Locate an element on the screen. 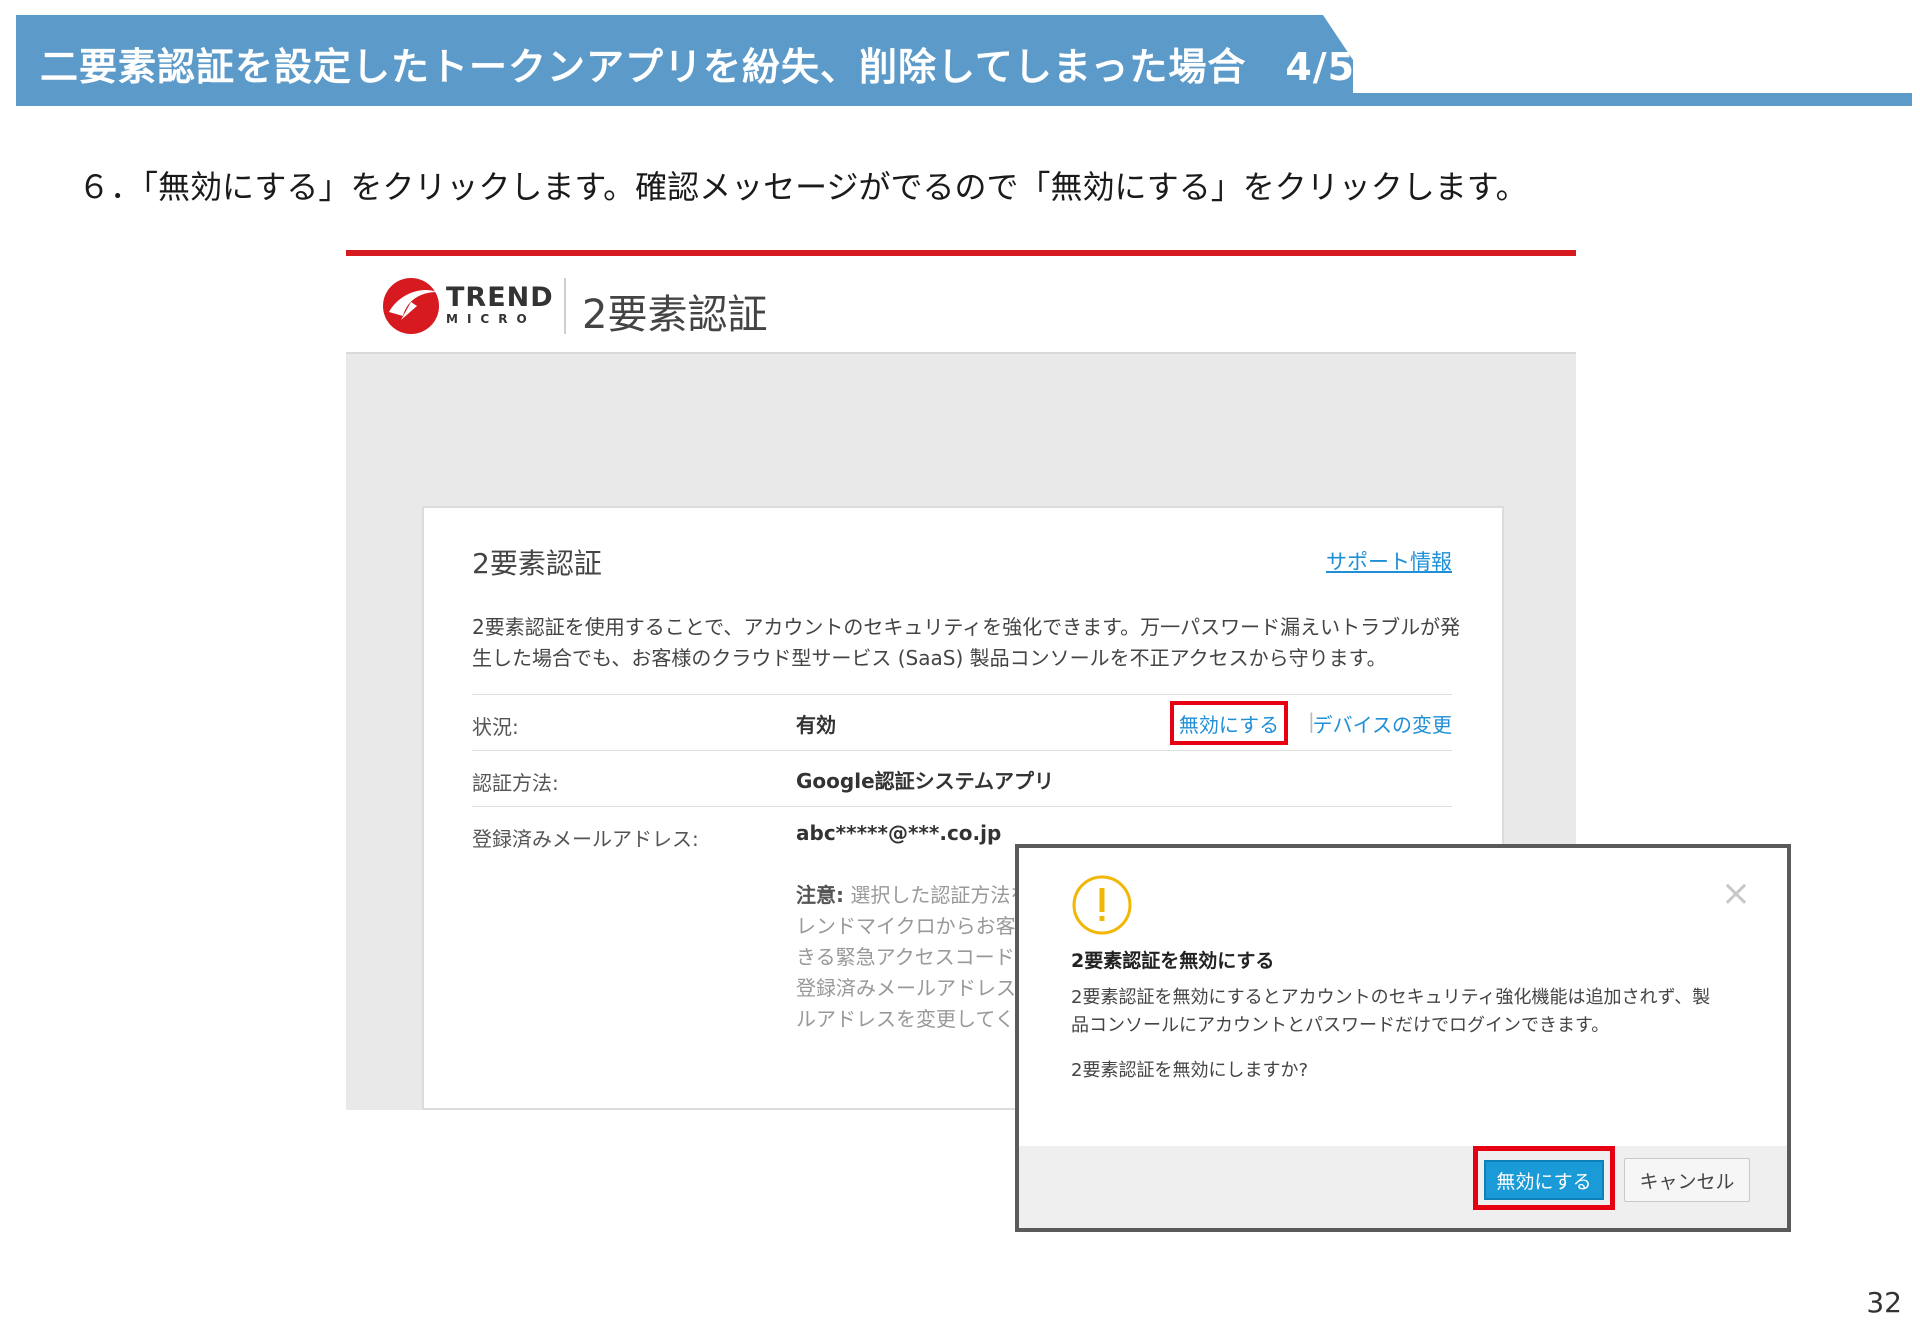  trend-micro-wordmark: TREND MICRO is located at coordinates (500, 304).